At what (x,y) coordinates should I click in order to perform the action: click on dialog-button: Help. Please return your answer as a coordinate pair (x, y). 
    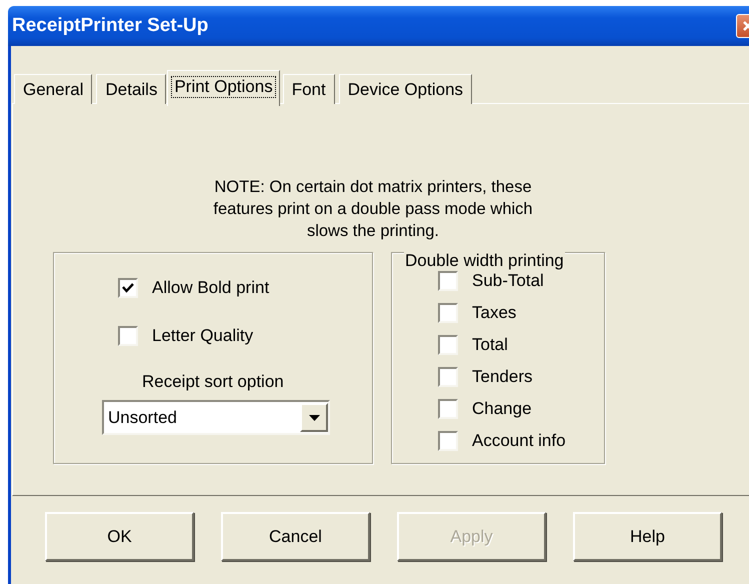
    Looking at the image, I should click on (647, 536).